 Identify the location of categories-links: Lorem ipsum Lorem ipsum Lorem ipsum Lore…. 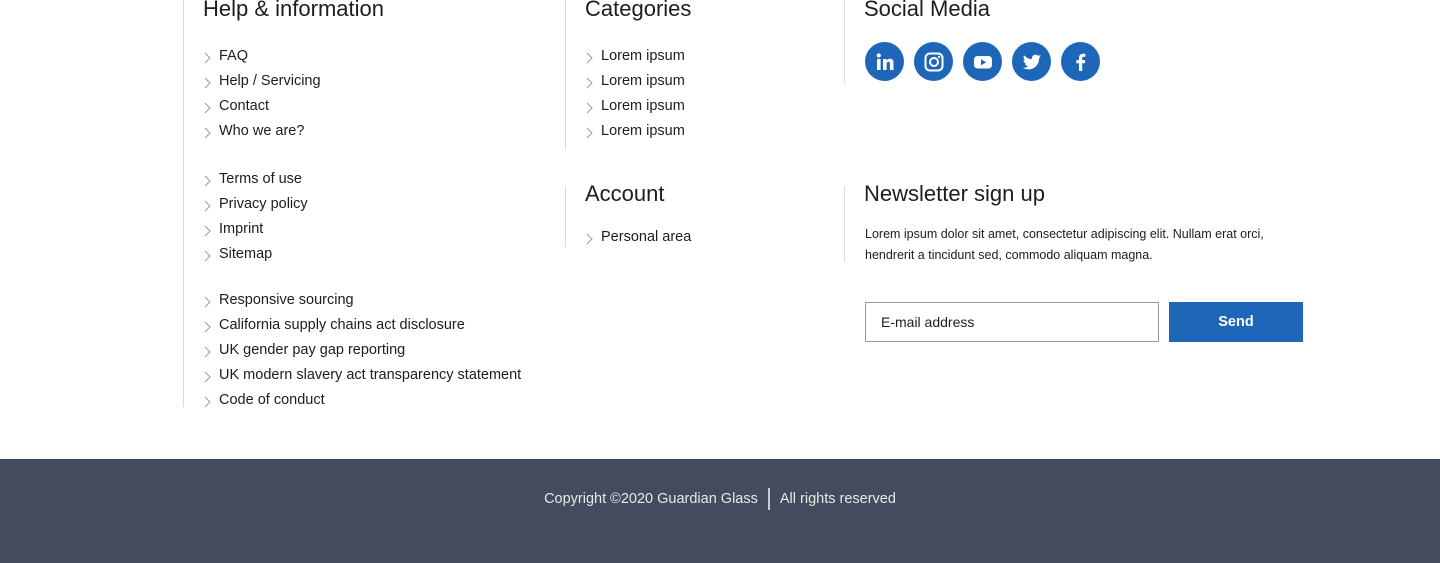
(635, 94).